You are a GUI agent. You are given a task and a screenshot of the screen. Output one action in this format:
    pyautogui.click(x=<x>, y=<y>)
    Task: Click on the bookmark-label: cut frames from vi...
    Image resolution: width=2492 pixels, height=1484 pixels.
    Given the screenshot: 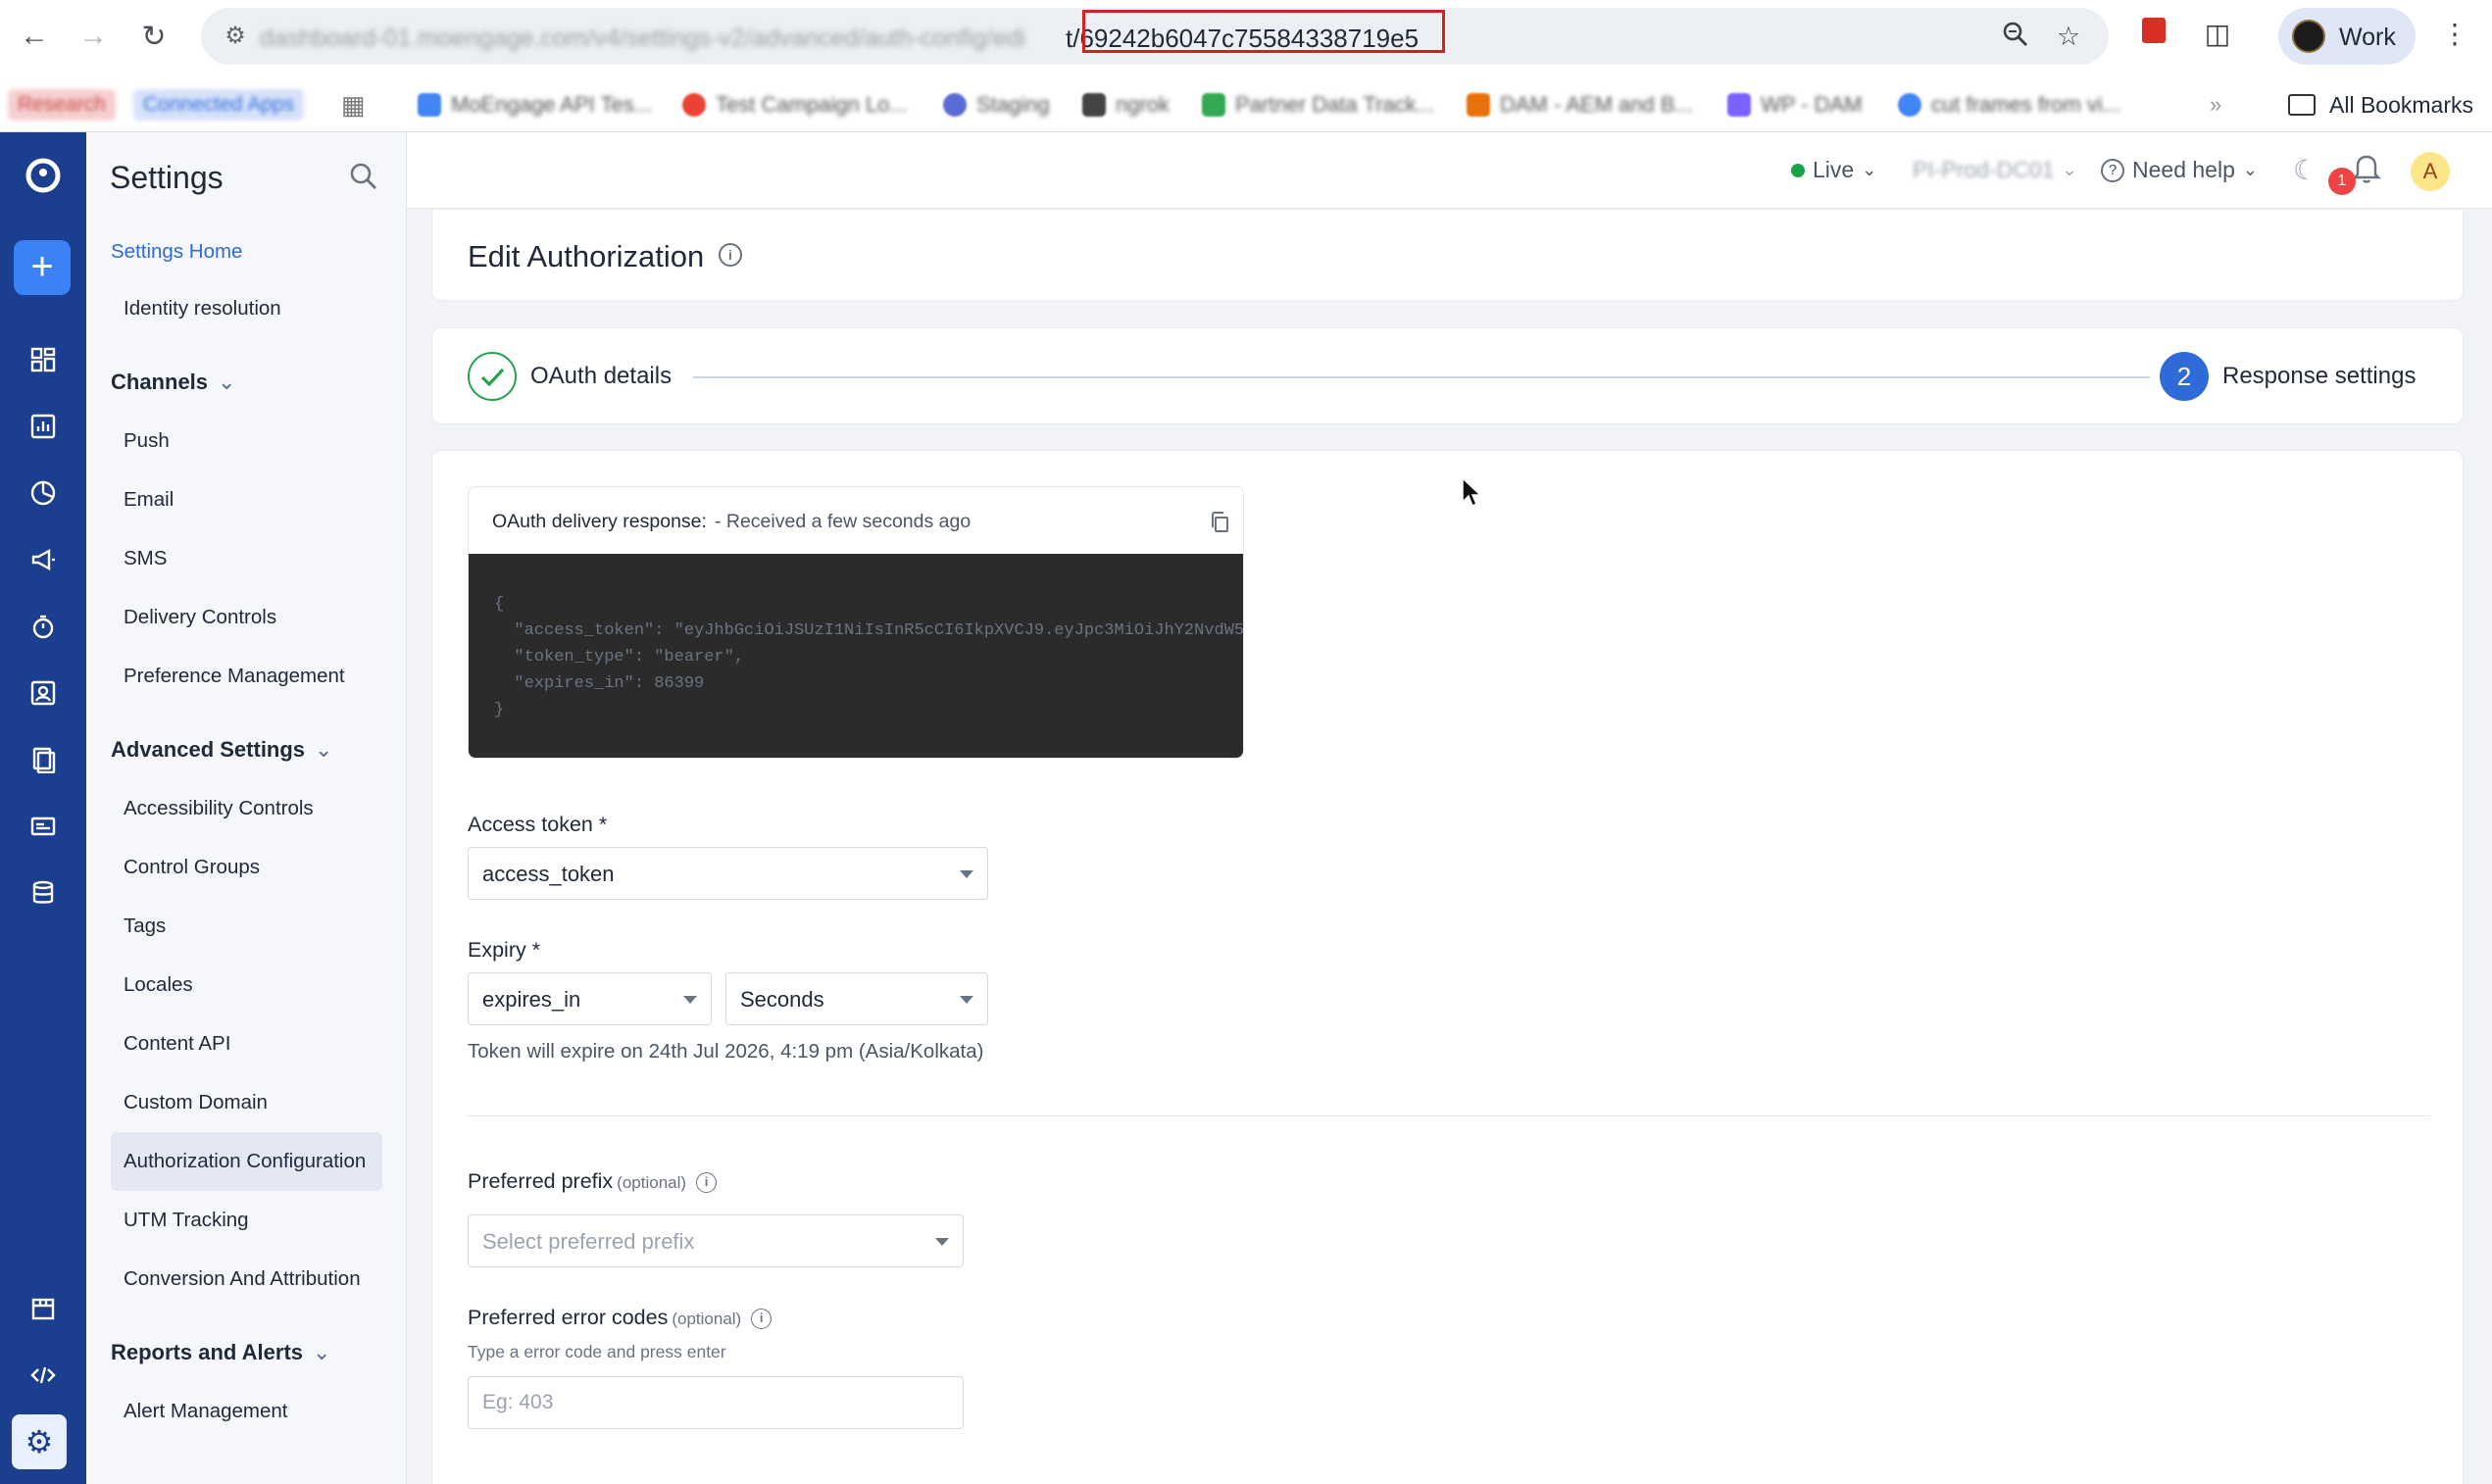 What is the action you would take?
    pyautogui.click(x=2026, y=104)
    